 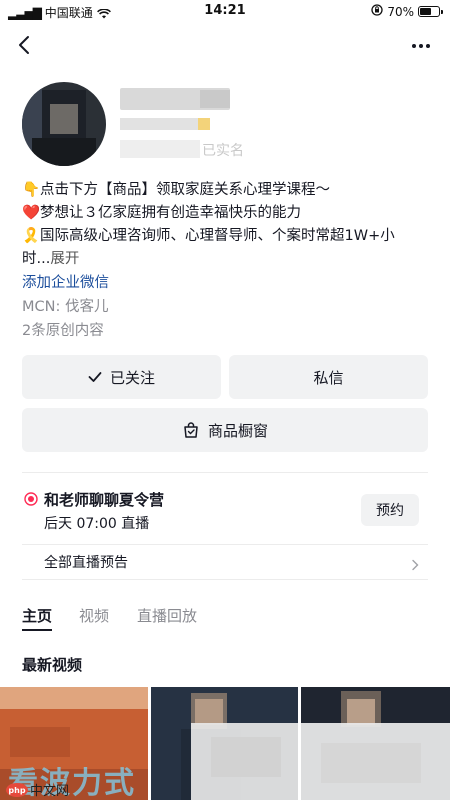 What do you see at coordinates (415, 563) in the screenshot?
I see `chevron-right-icon` at bounding box center [415, 563].